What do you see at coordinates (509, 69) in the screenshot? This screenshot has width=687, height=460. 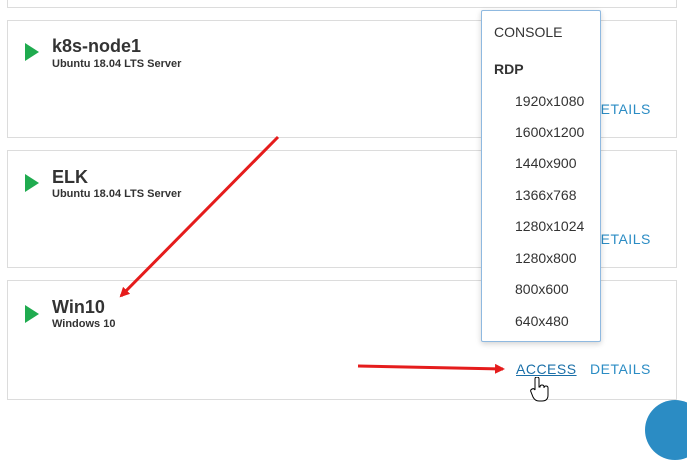 I see `rdp-heading: RDP` at bounding box center [509, 69].